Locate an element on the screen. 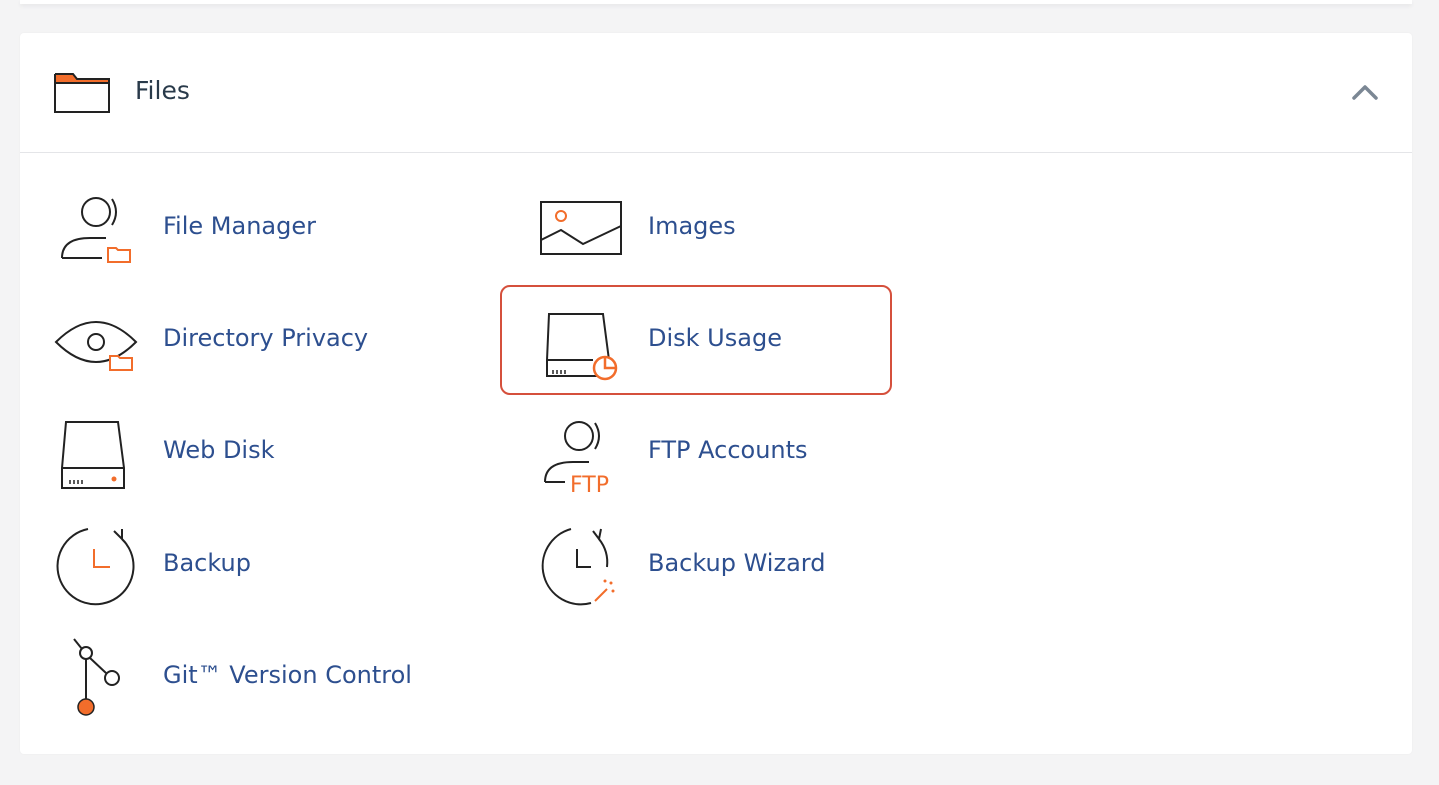 This screenshot has height=785, width=1439. chevron-up-icon is located at coordinates (1365, 92).